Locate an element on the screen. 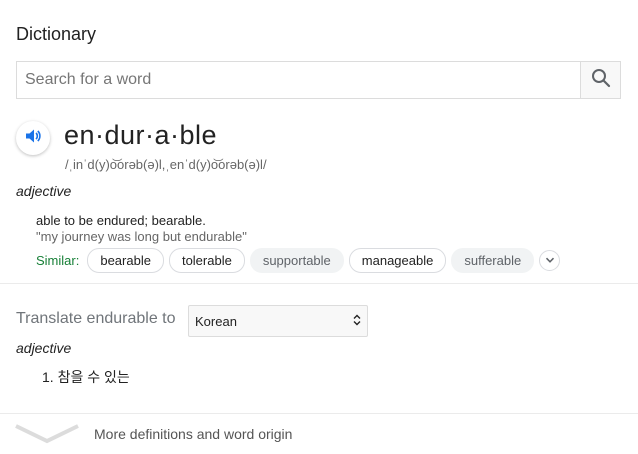  more-definitions-label: More definitions and word origin is located at coordinates (193, 434).